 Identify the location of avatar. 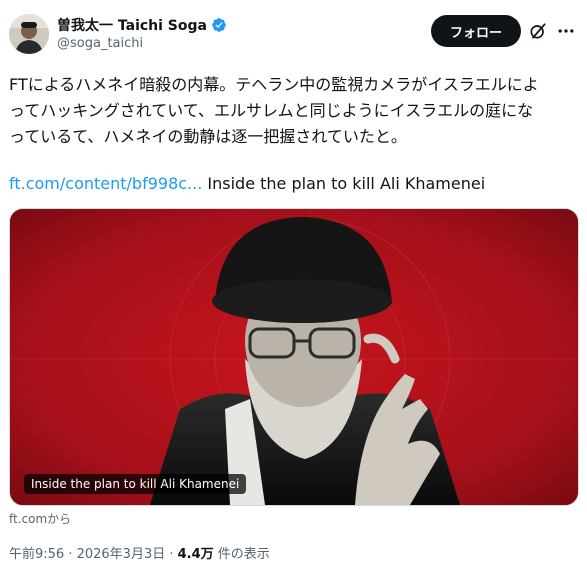
(29, 34).